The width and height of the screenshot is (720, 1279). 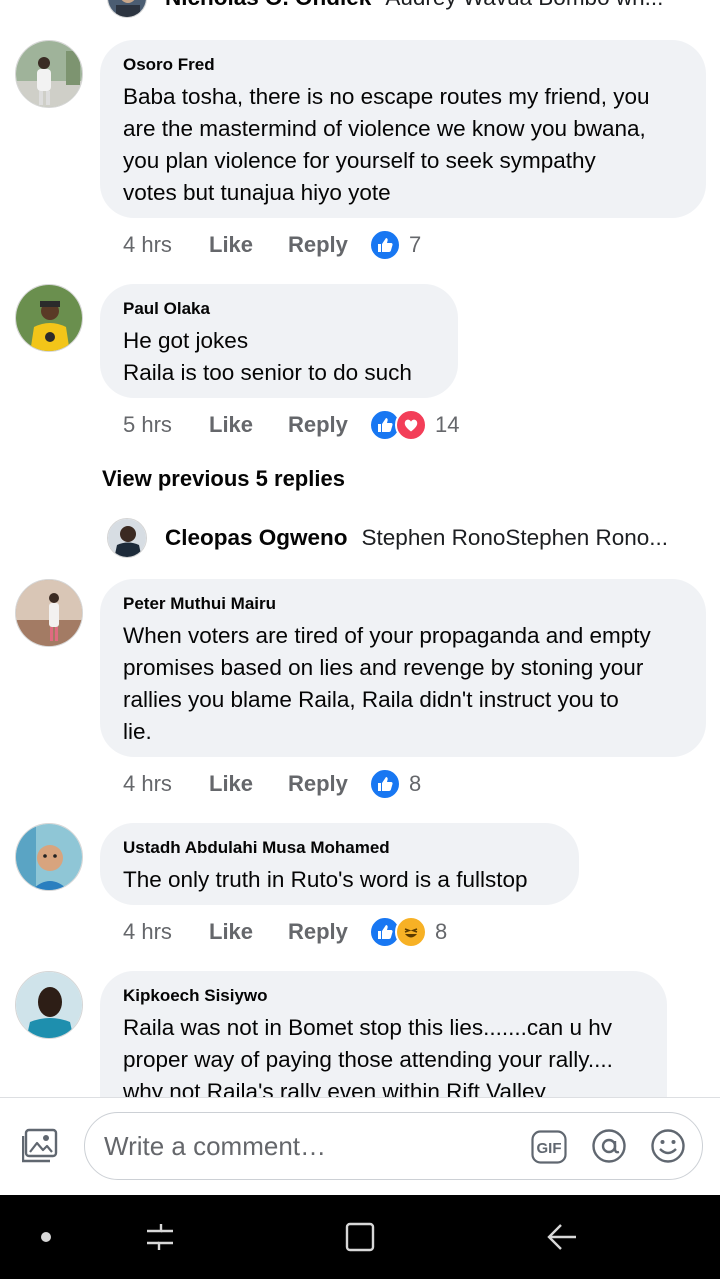 What do you see at coordinates (411, 932) in the screenshot?
I see `haha-reaction-icon` at bounding box center [411, 932].